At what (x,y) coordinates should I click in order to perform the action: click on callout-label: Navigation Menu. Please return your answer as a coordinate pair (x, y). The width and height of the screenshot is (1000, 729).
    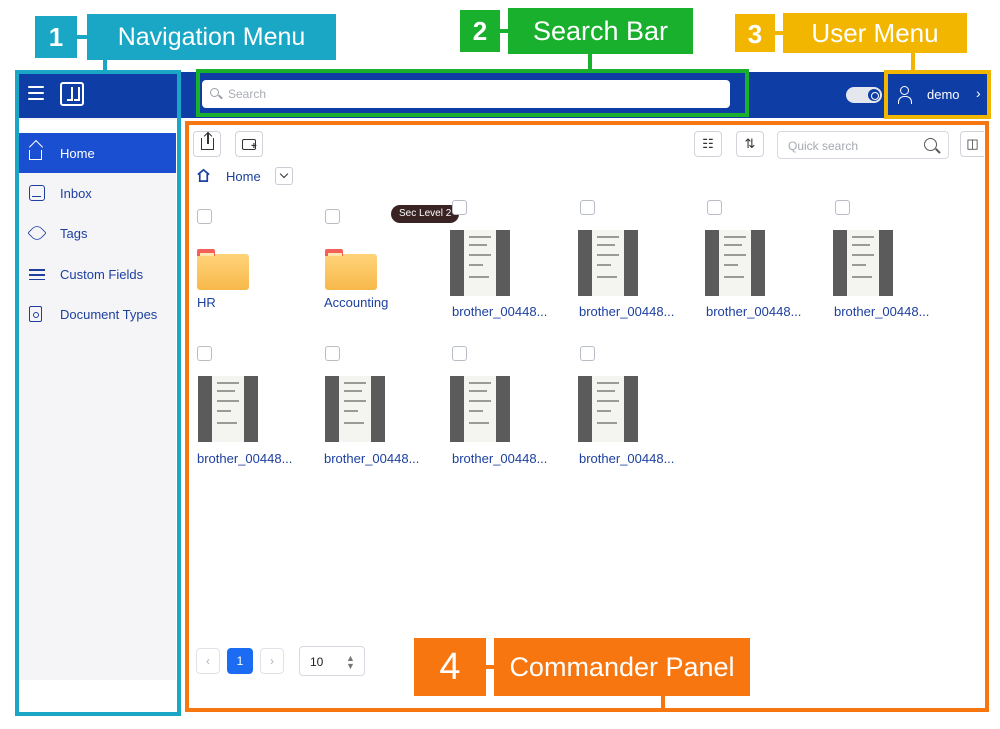
    Looking at the image, I should click on (211, 37).